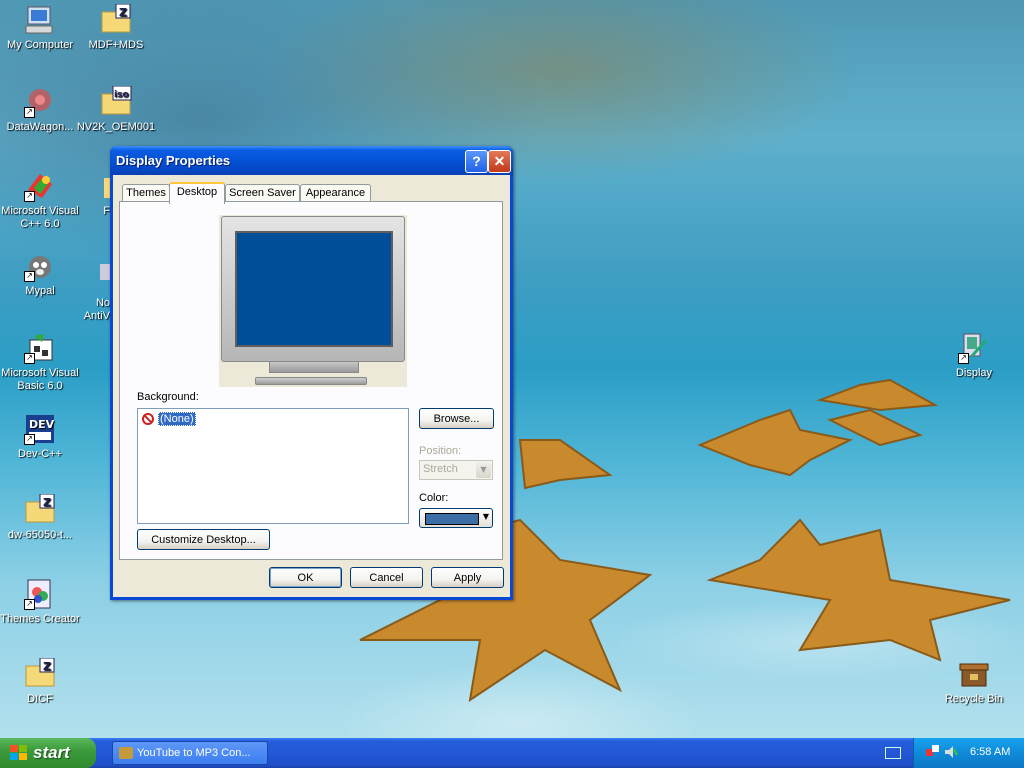 The height and width of the screenshot is (768, 1024). I want to click on position-value: Stretch, so click(440, 469).